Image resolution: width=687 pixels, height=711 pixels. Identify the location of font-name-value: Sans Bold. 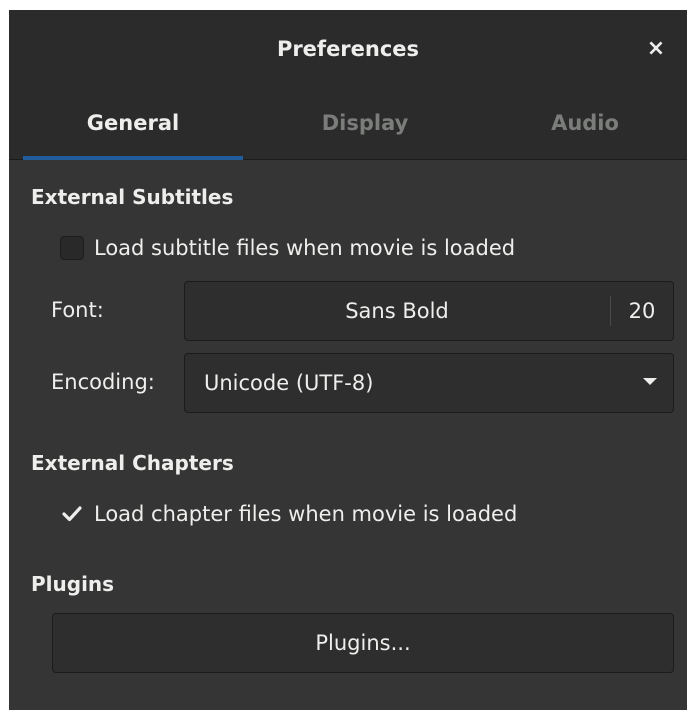
(397, 311).